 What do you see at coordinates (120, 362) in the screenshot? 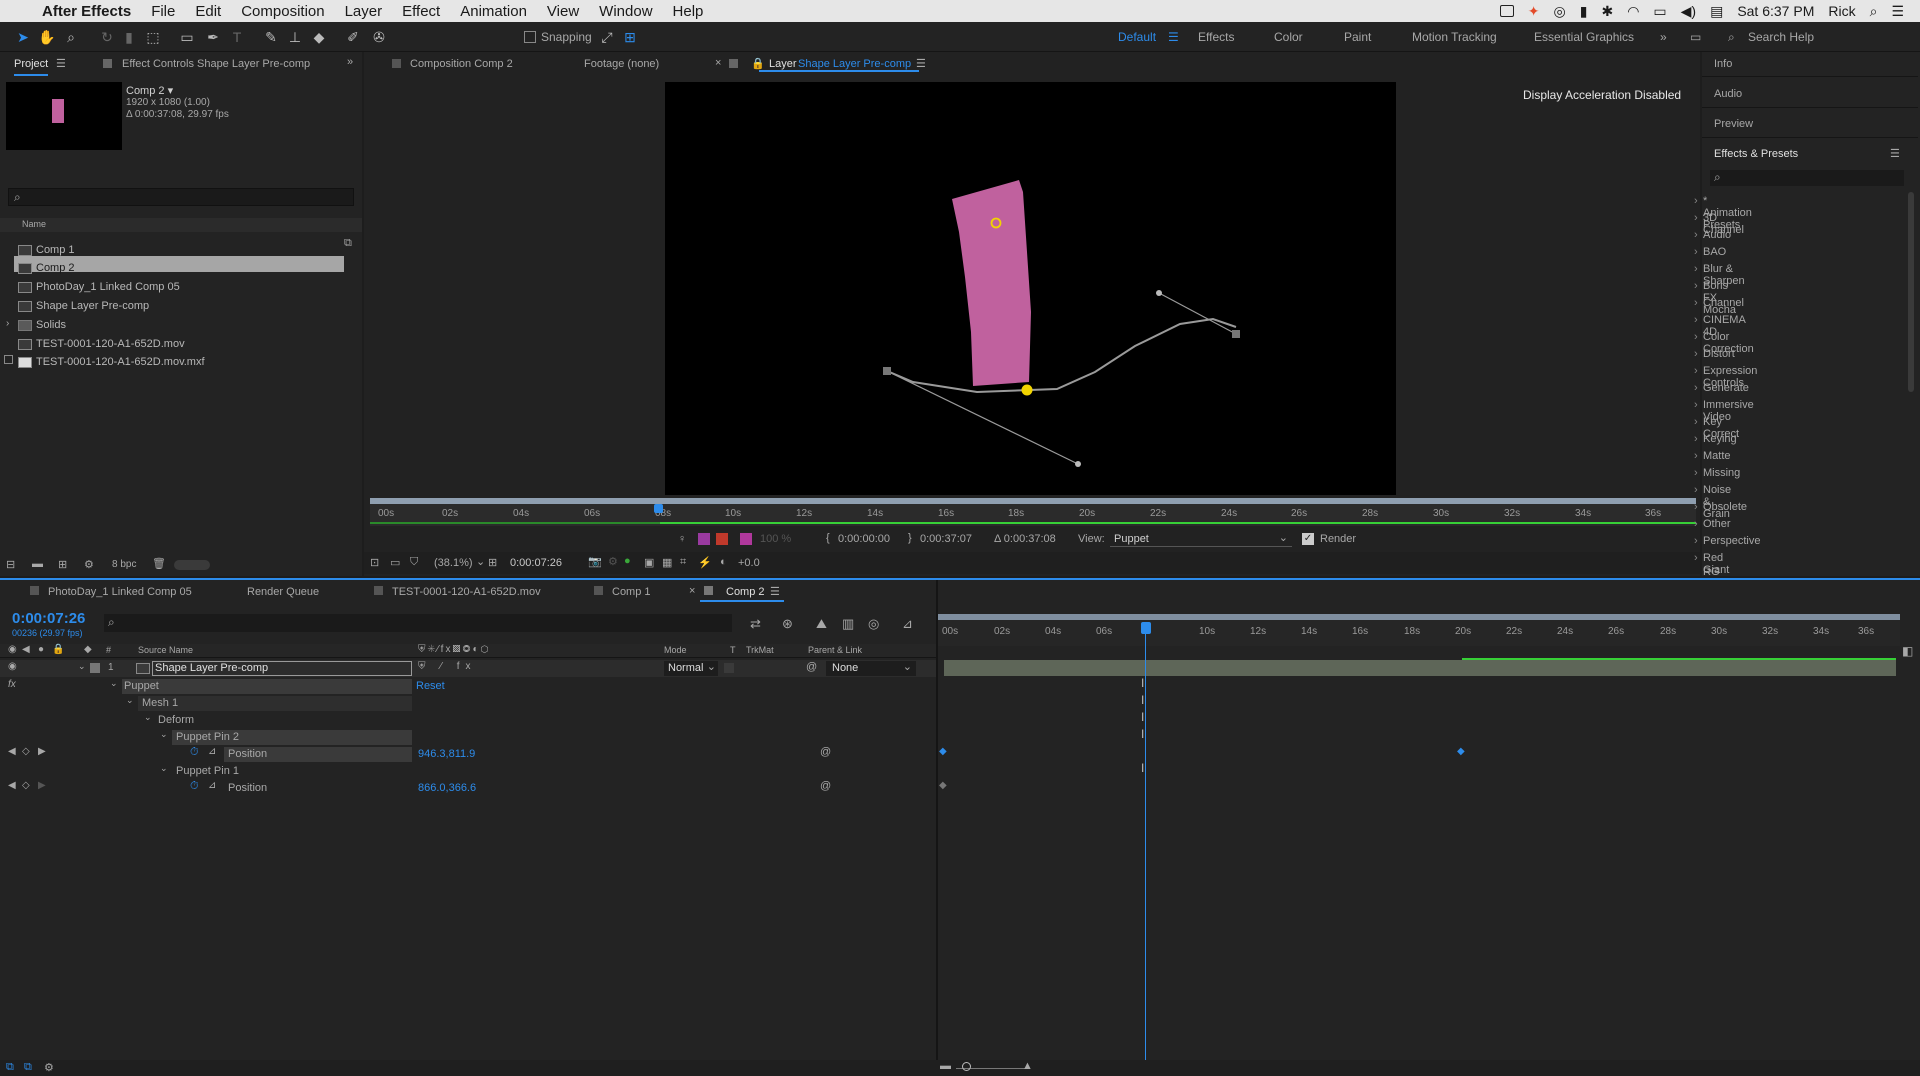
I see `project-item-mxf: TEST-0001-120-A1-652D.mov.mxf` at bounding box center [120, 362].